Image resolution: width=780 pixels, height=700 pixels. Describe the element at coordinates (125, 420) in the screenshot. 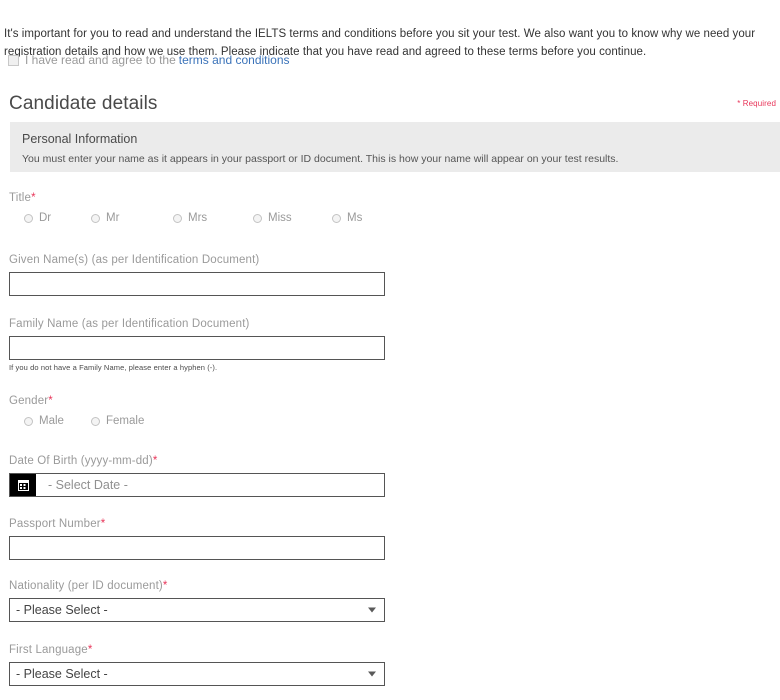

I see `radio-label: Female` at that location.